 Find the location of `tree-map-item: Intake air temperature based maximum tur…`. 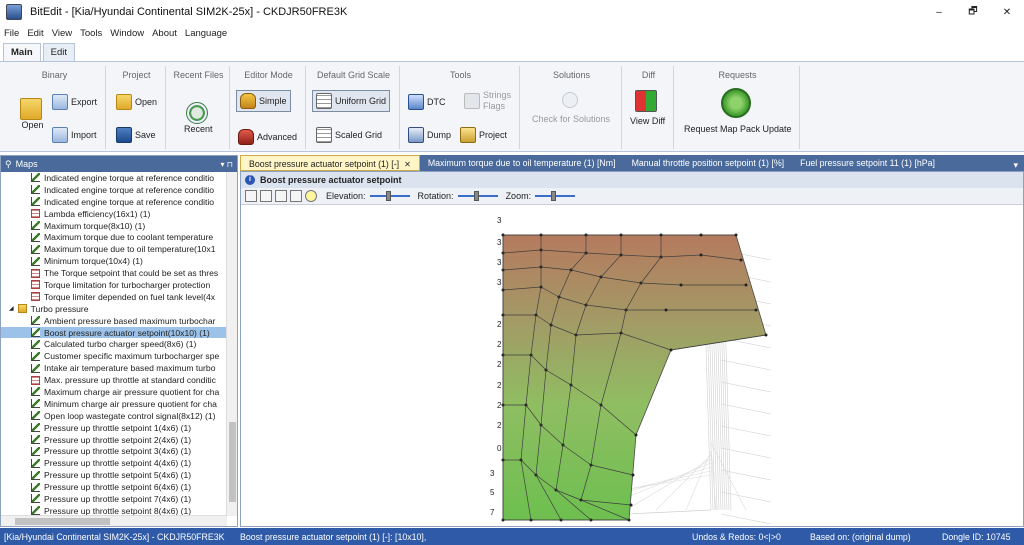

tree-map-item: Intake air temperature based maximum tur… is located at coordinates (114, 368).